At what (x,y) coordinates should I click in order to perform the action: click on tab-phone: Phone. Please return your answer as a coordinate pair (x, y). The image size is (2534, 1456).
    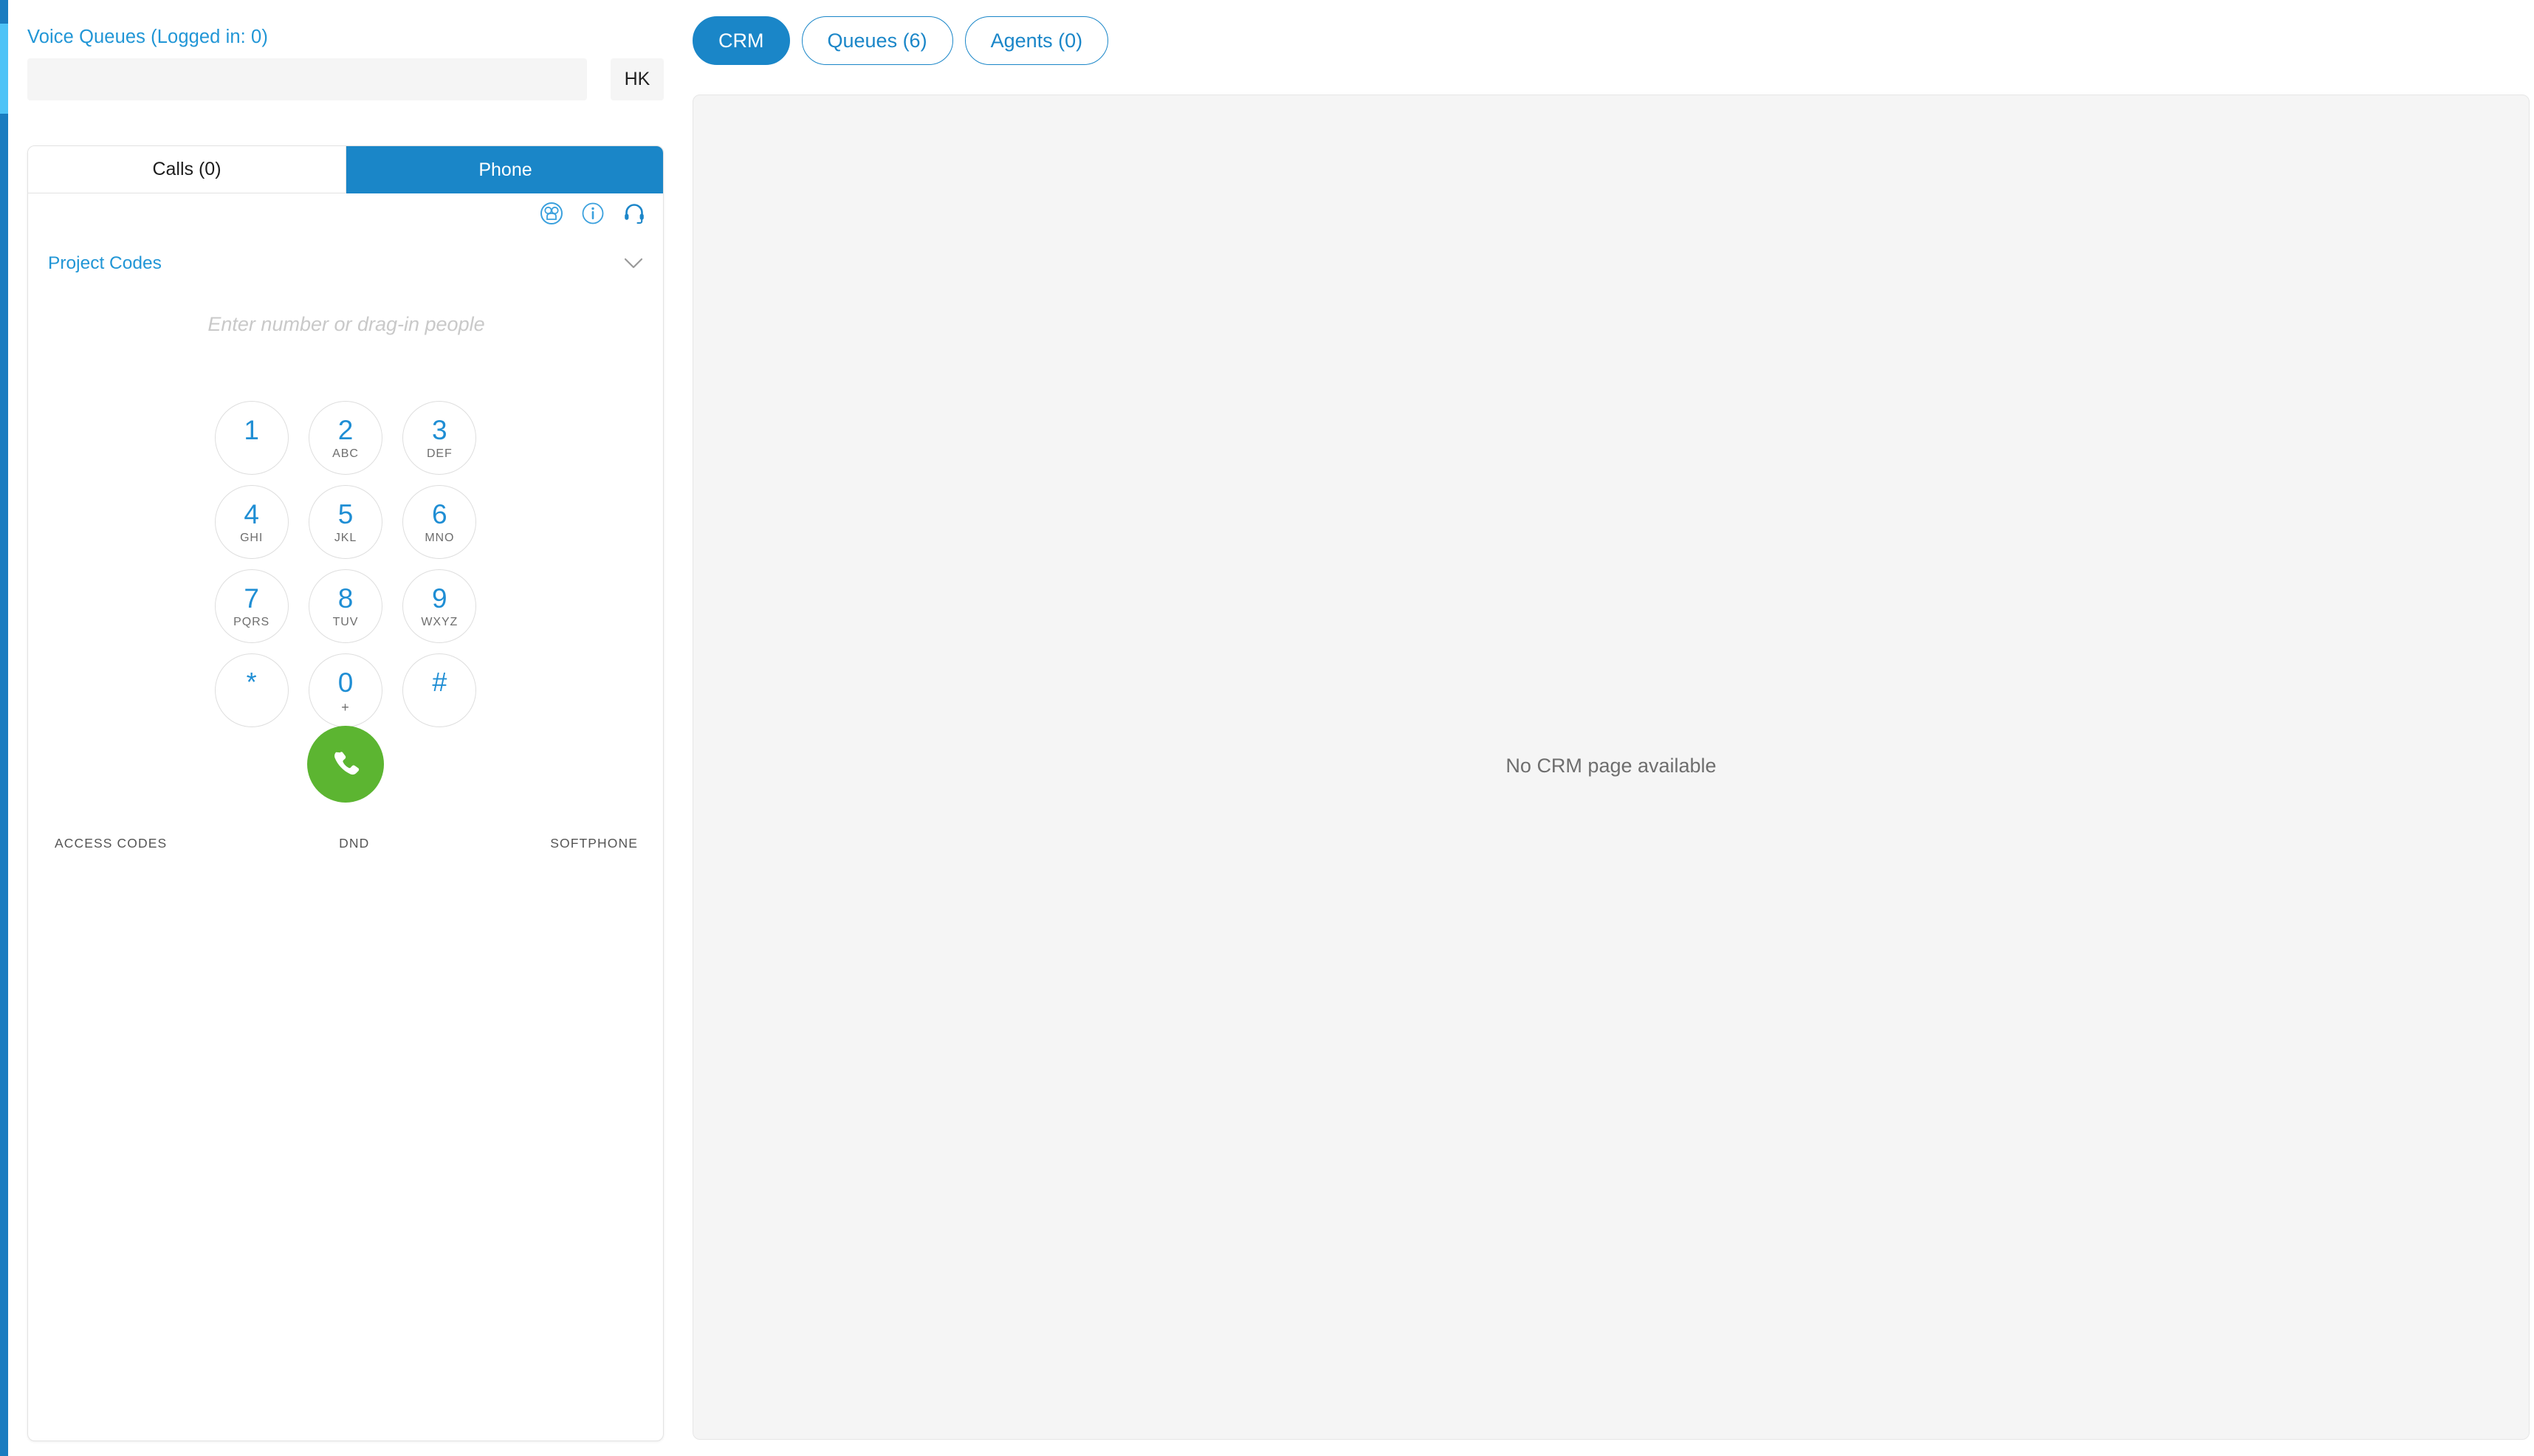
    Looking at the image, I should click on (504, 169).